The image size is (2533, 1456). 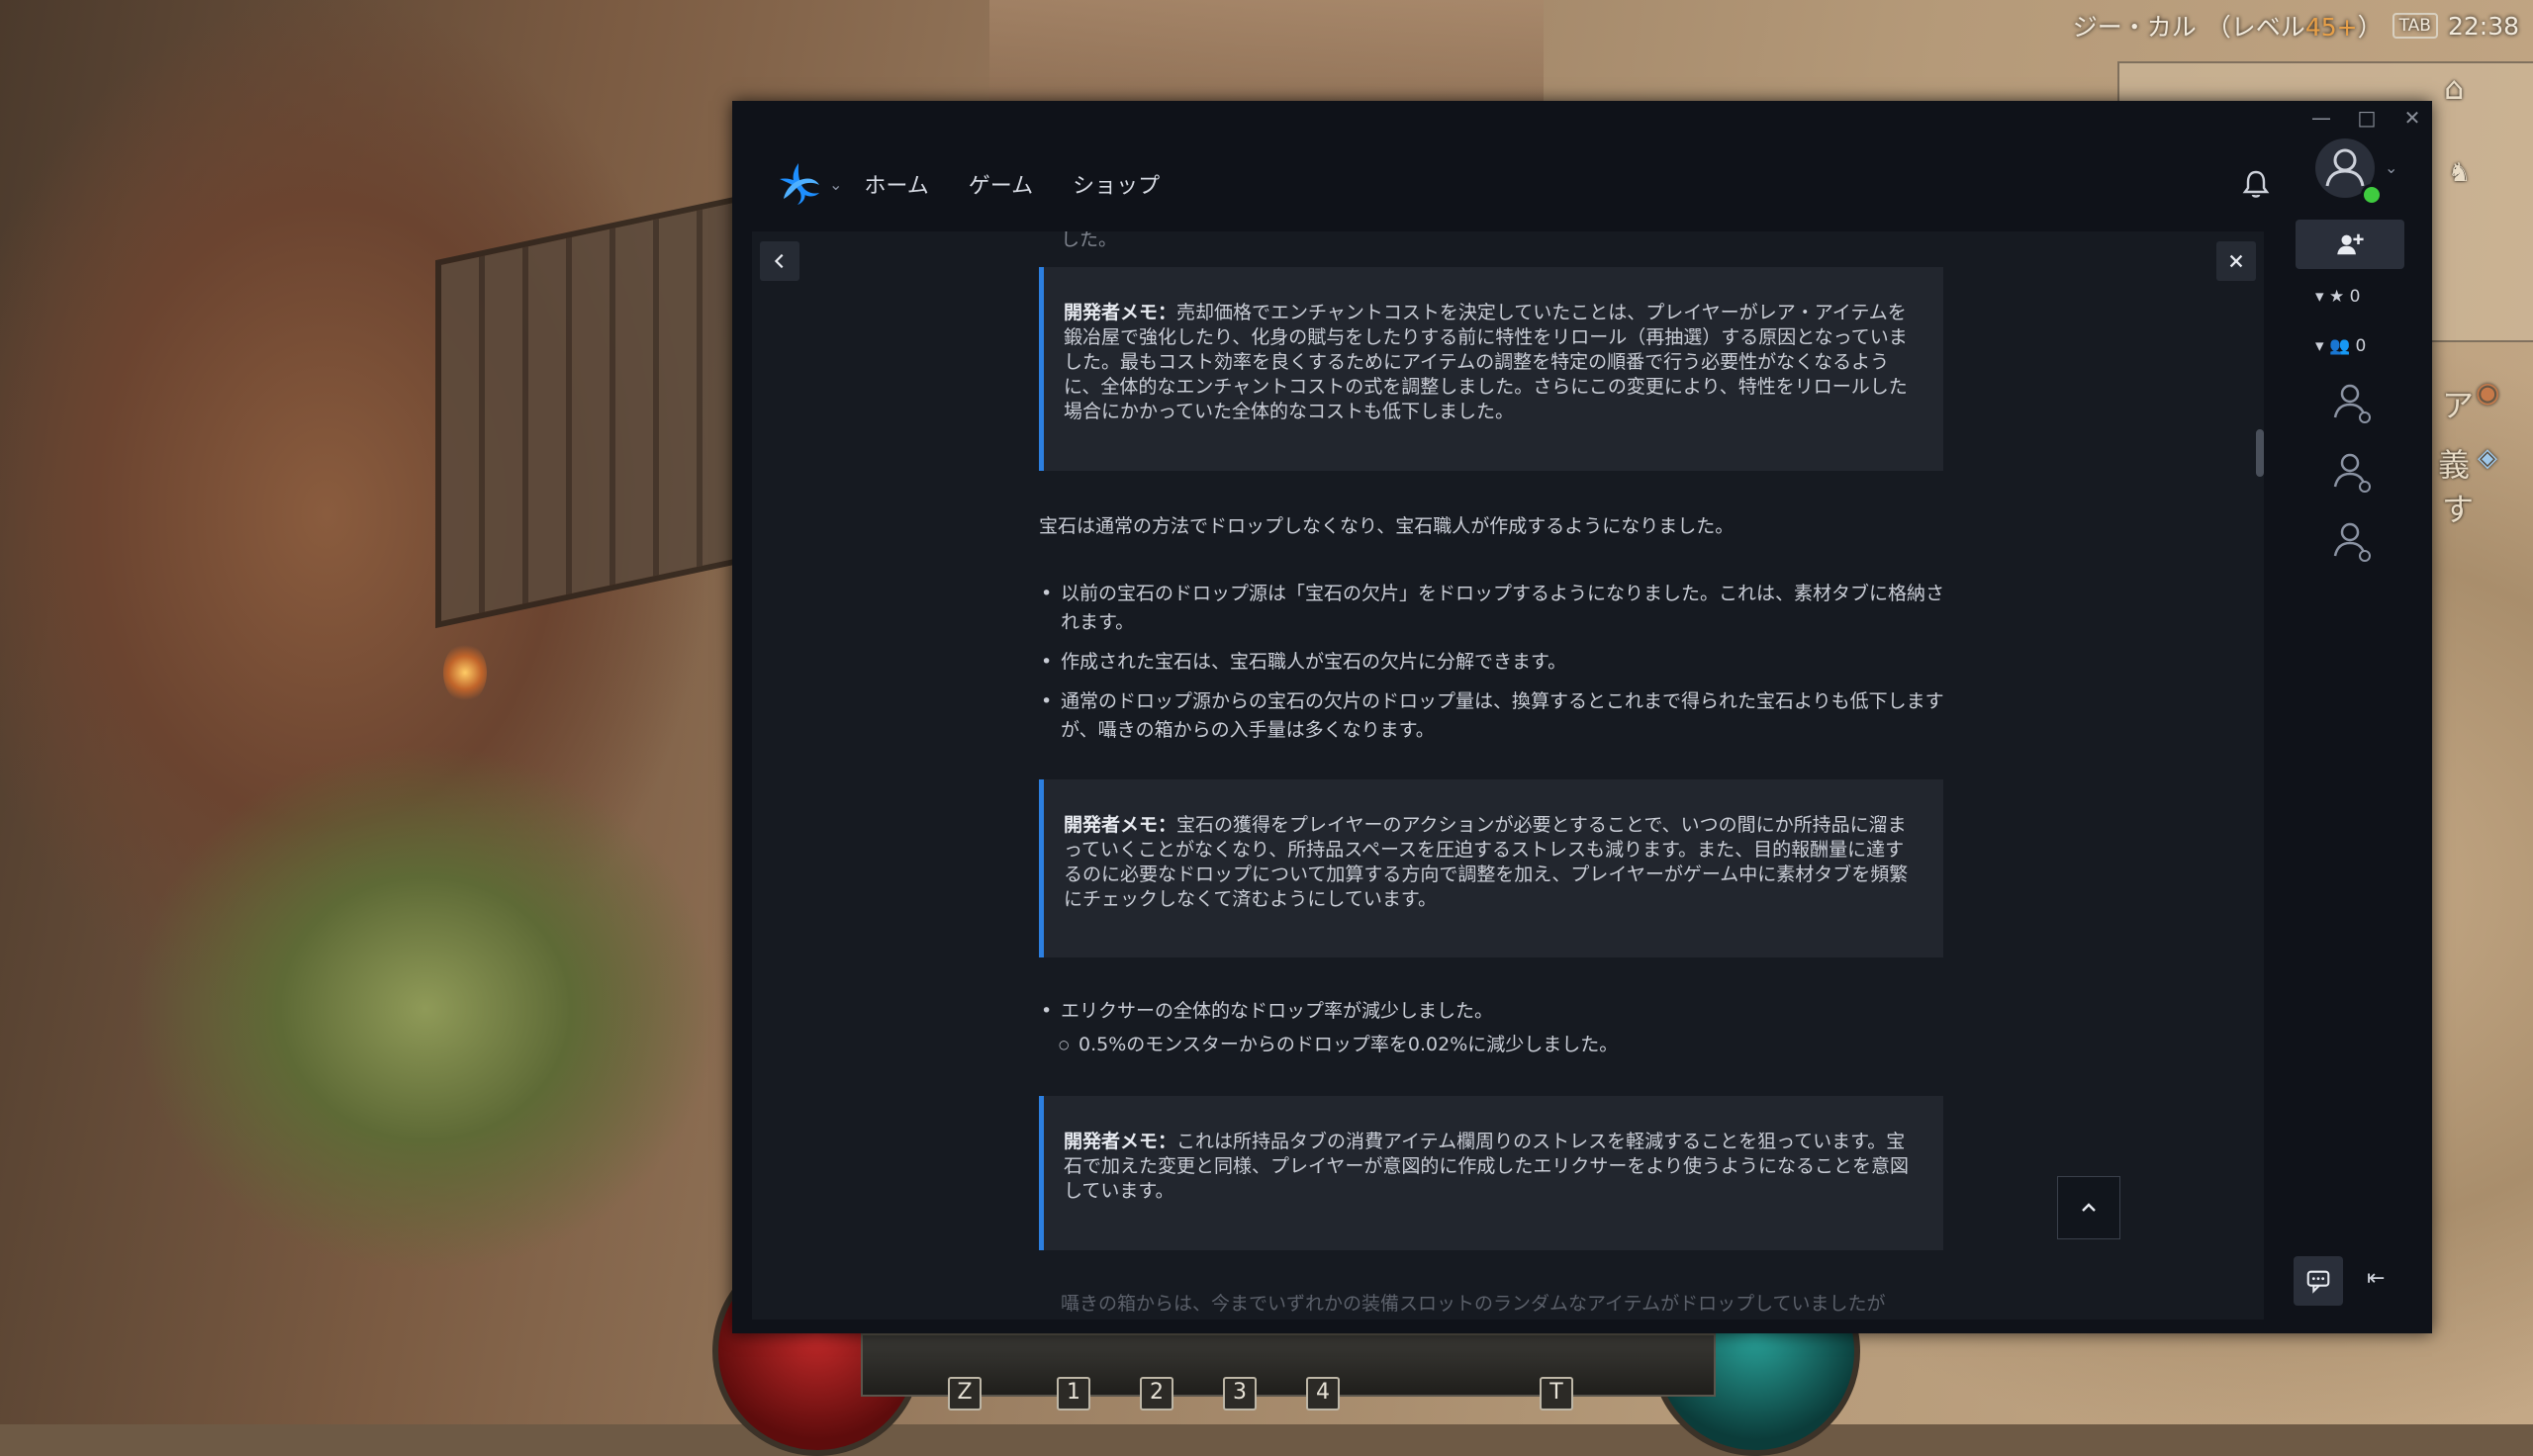 I want to click on close-icon, so click(x=2236, y=261).